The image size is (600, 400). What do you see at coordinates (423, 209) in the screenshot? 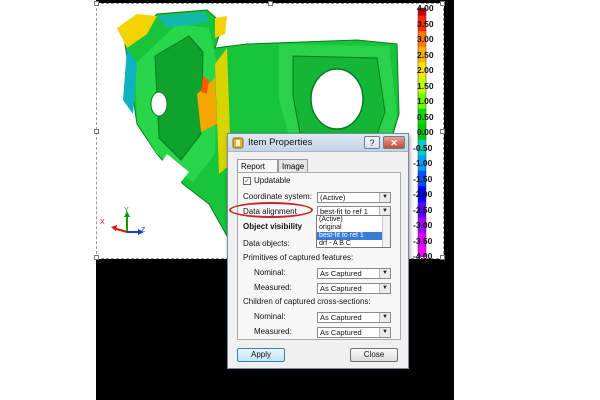
I see `scale-tick-label: -2.50` at bounding box center [423, 209].